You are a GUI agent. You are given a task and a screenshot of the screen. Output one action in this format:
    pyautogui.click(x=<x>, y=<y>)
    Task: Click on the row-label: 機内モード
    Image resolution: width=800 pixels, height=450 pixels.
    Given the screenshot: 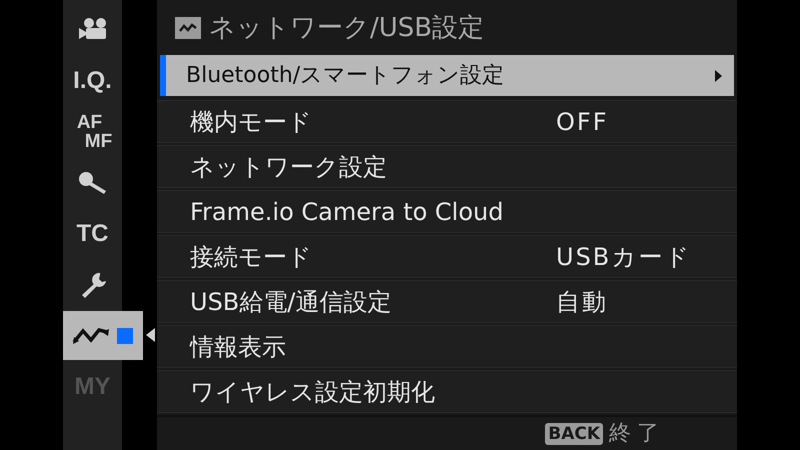 What is the action you would take?
    pyautogui.click(x=251, y=122)
    